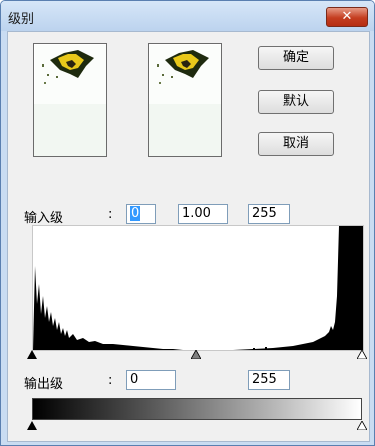 This screenshot has height=446, width=375. What do you see at coordinates (185, 100) in the screenshot?
I see `preview-after` at bounding box center [185, 100].